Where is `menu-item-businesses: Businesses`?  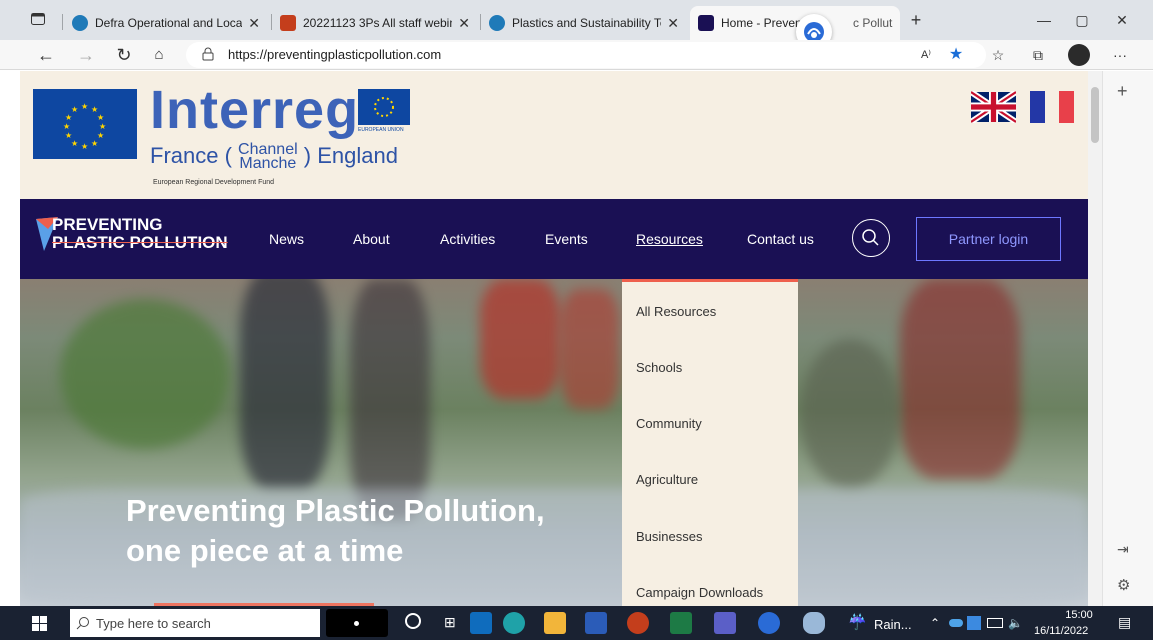
menu-item-businesses: Businesses is located at coordinates (669, 536).